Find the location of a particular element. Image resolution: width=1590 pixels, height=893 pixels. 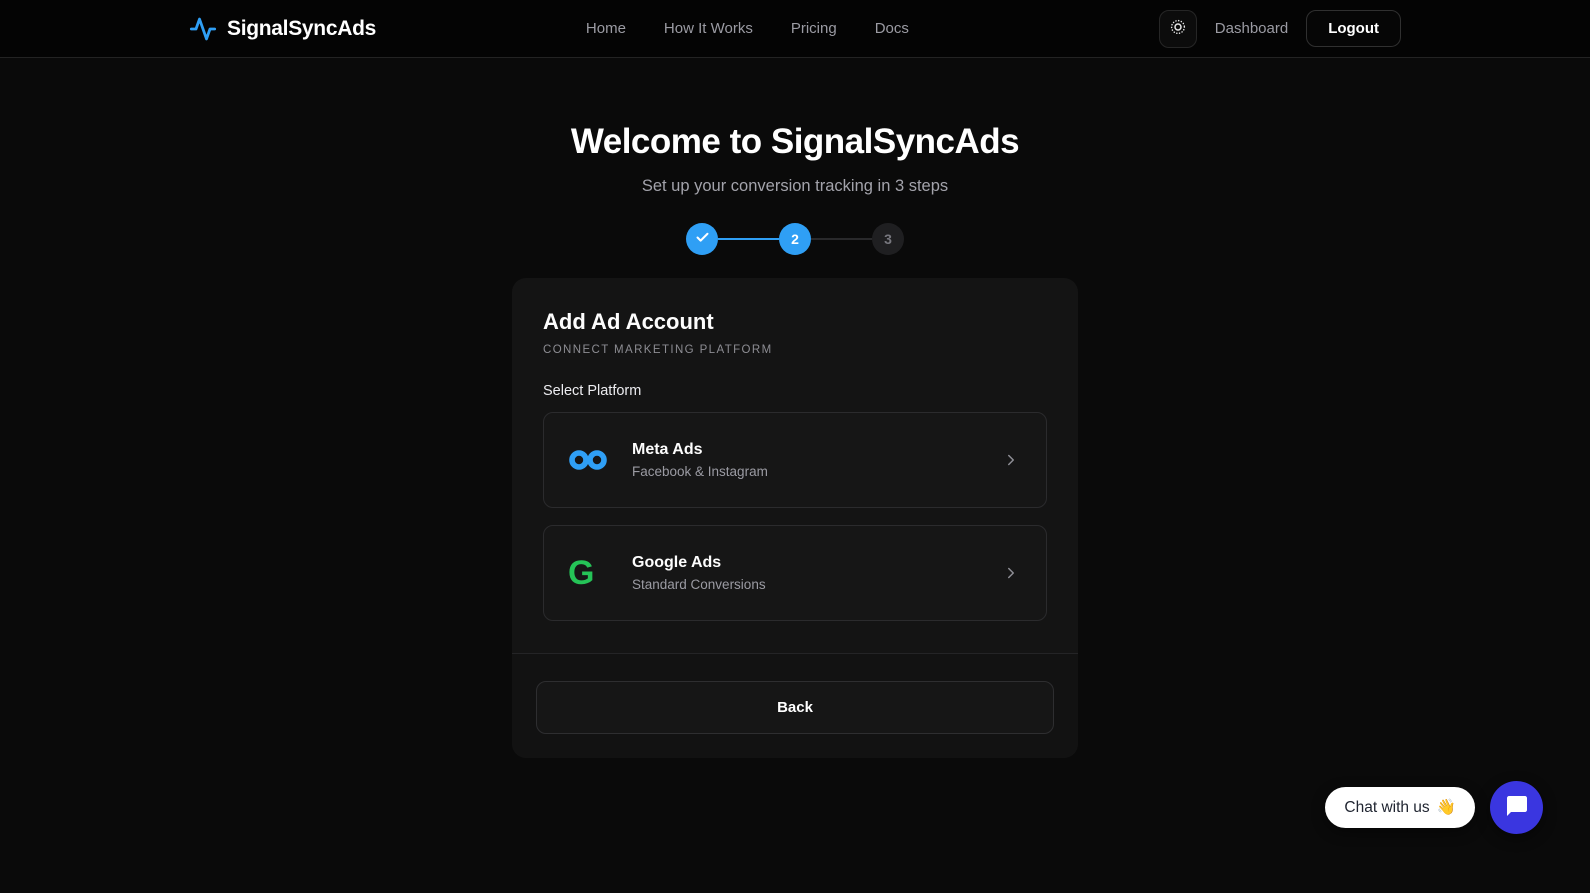

card-eyebrow: CONNECT MARKETING PLATFORM is located at coordinates (658, 350).